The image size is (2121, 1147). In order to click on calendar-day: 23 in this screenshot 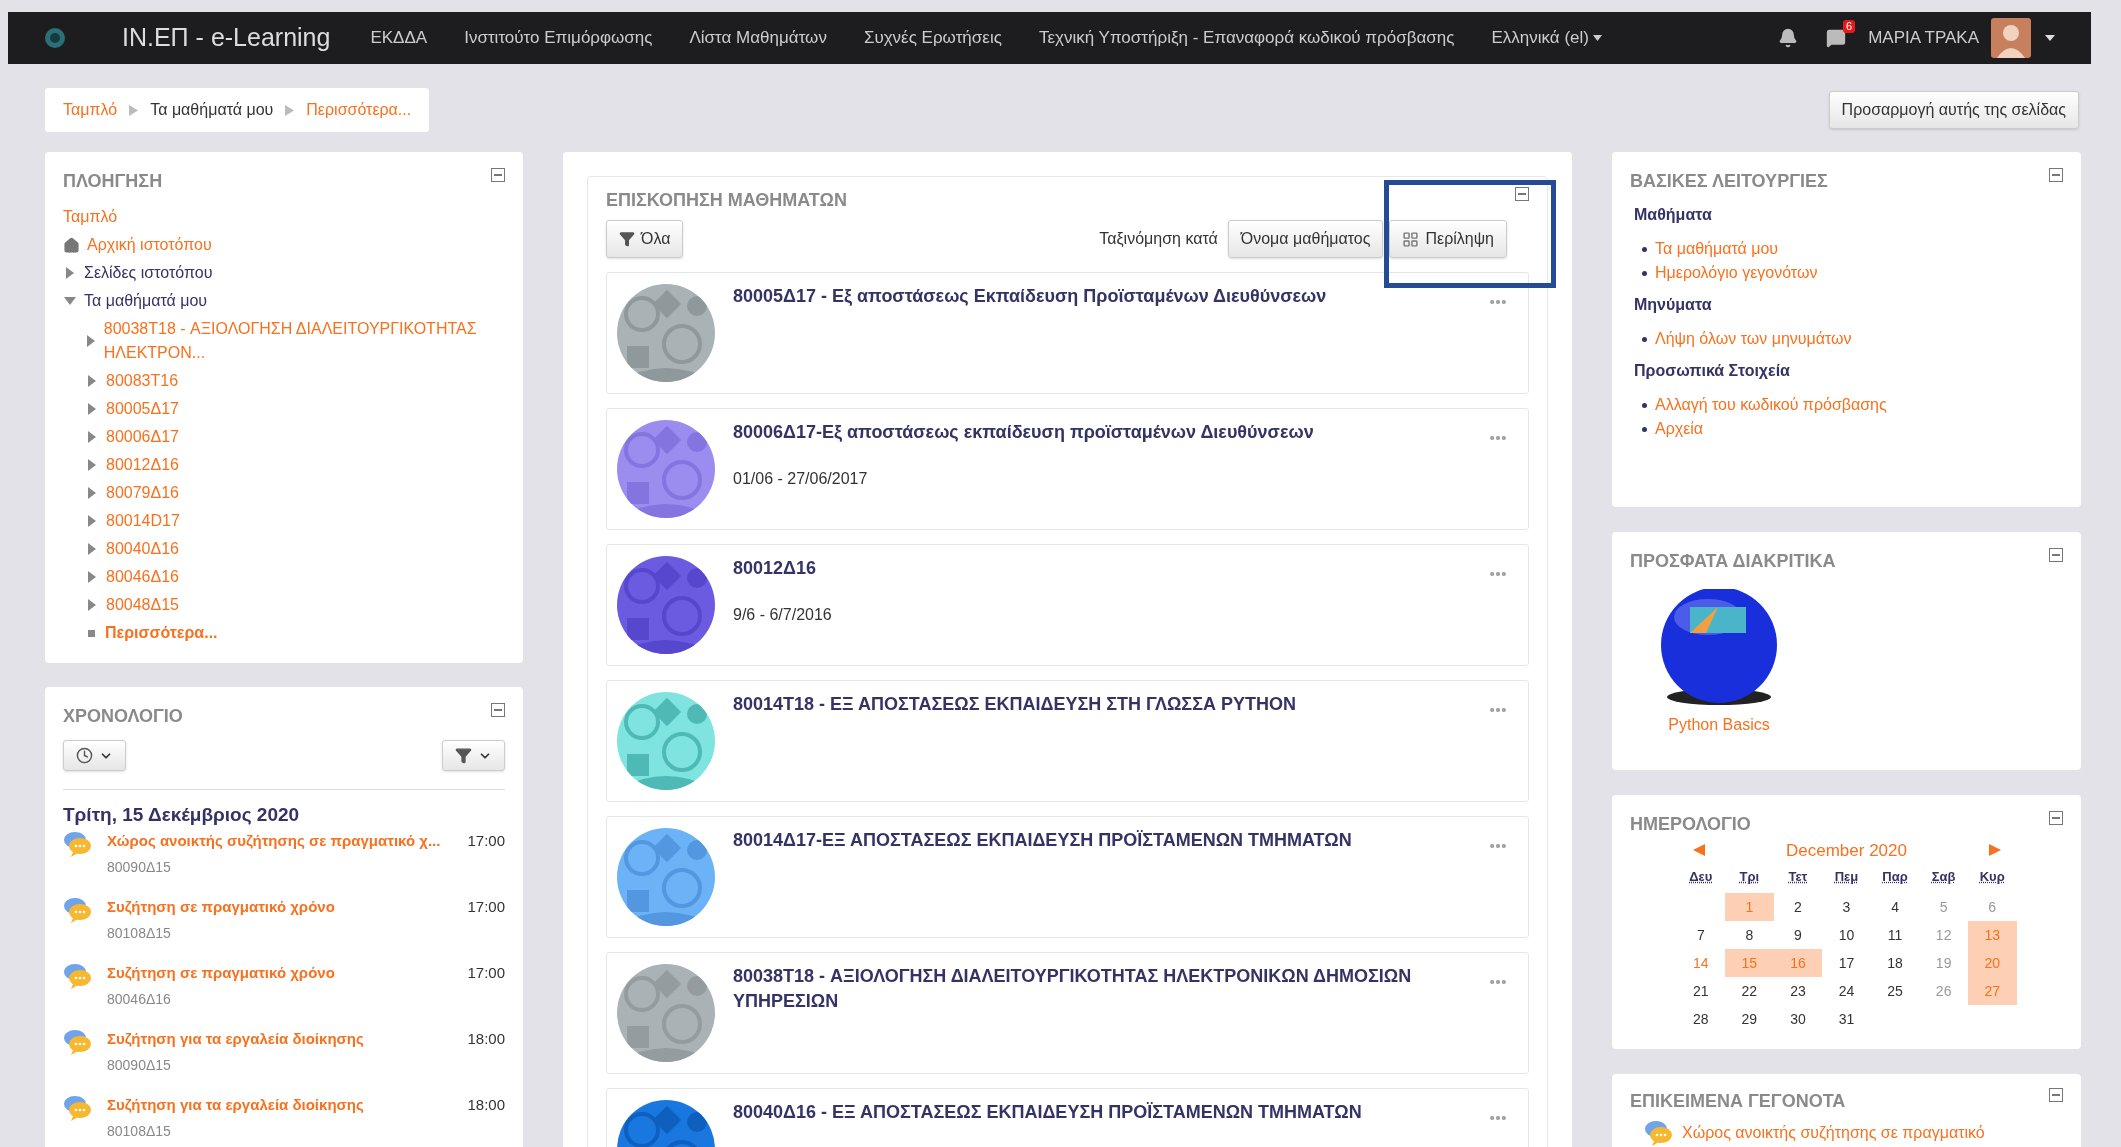, I will do `click(1798, 991)`.